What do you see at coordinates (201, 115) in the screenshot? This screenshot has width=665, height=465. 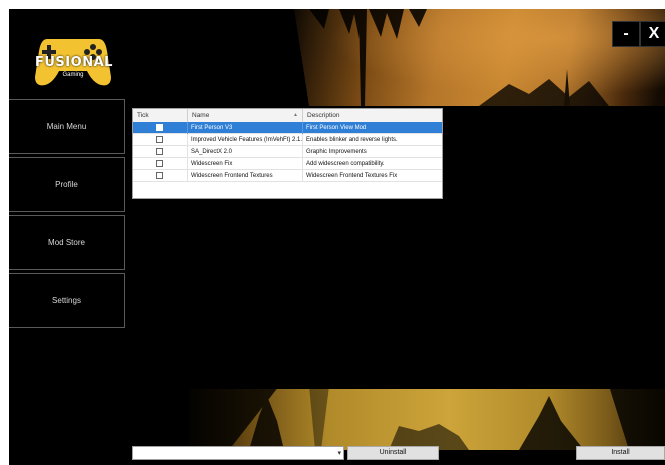 I see `column-header-name-label: Name` at bounding box center [201, 115].